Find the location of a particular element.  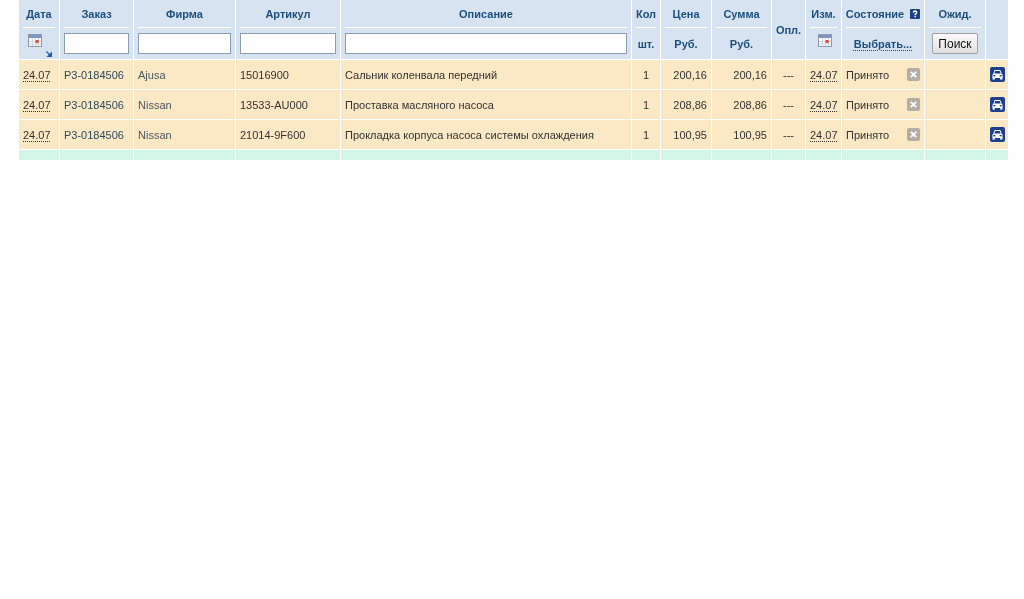

help-icon is located at coordinates (915, 13).